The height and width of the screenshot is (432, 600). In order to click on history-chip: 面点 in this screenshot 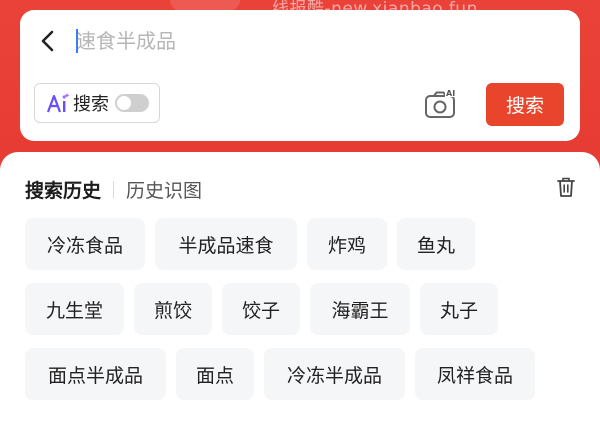, I will do `click(215, 374)`.